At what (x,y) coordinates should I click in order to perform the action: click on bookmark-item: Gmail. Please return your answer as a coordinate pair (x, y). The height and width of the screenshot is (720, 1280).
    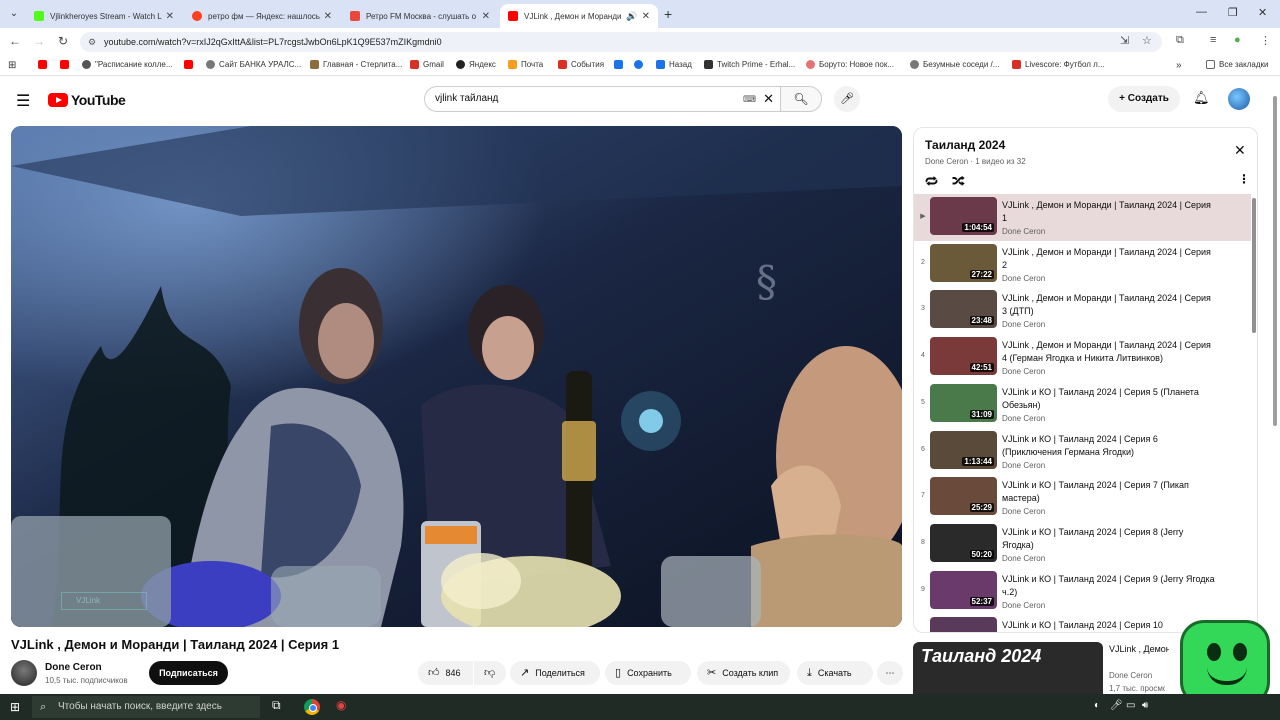
    Looking at the image, I should click on (427, 64).